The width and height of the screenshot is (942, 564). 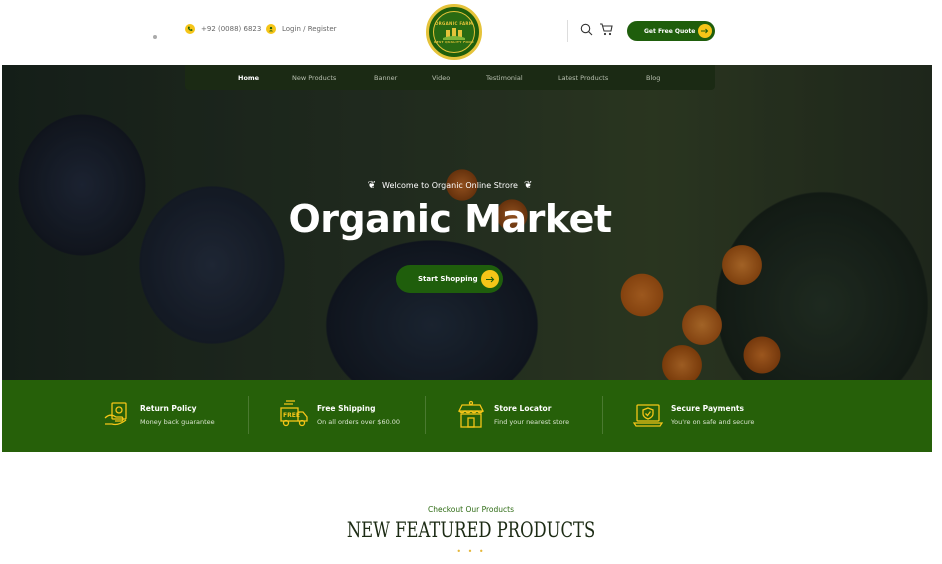 What do you see at coordinates (271, 29) in the screenshot?
I see `user-icon` at bounding box center [271, 29].